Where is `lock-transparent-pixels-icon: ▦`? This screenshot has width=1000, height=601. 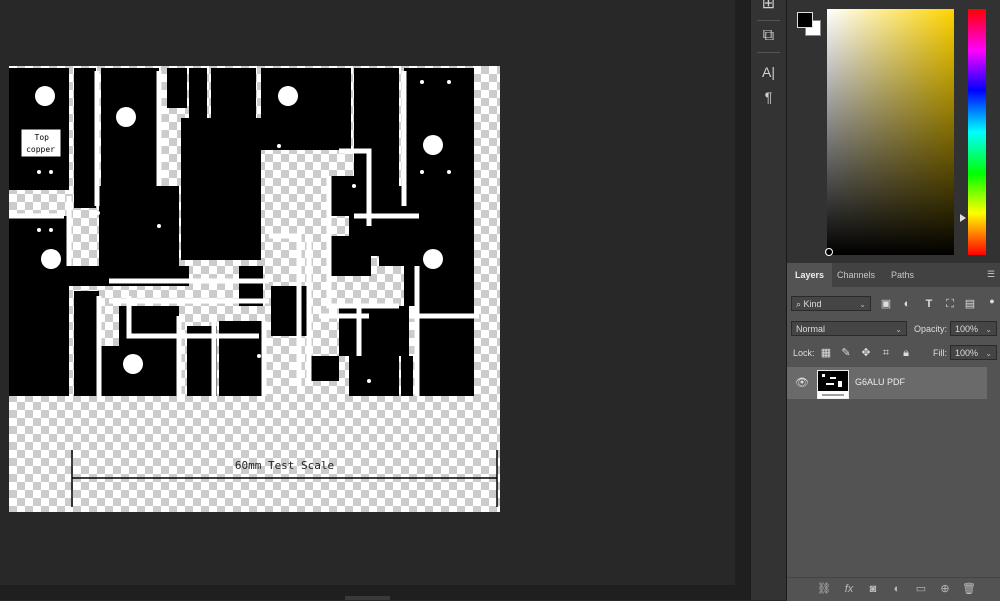
lock-transparent-pixels-icon: ▦ is located at coordinates (826, 353).